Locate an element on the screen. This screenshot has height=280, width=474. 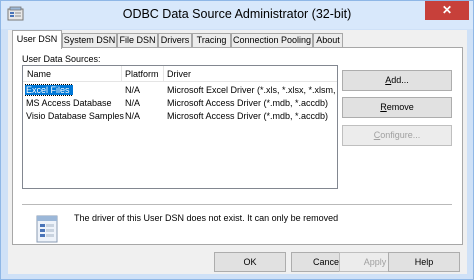
close-button: ✕ is located at coordinates (447, 10).